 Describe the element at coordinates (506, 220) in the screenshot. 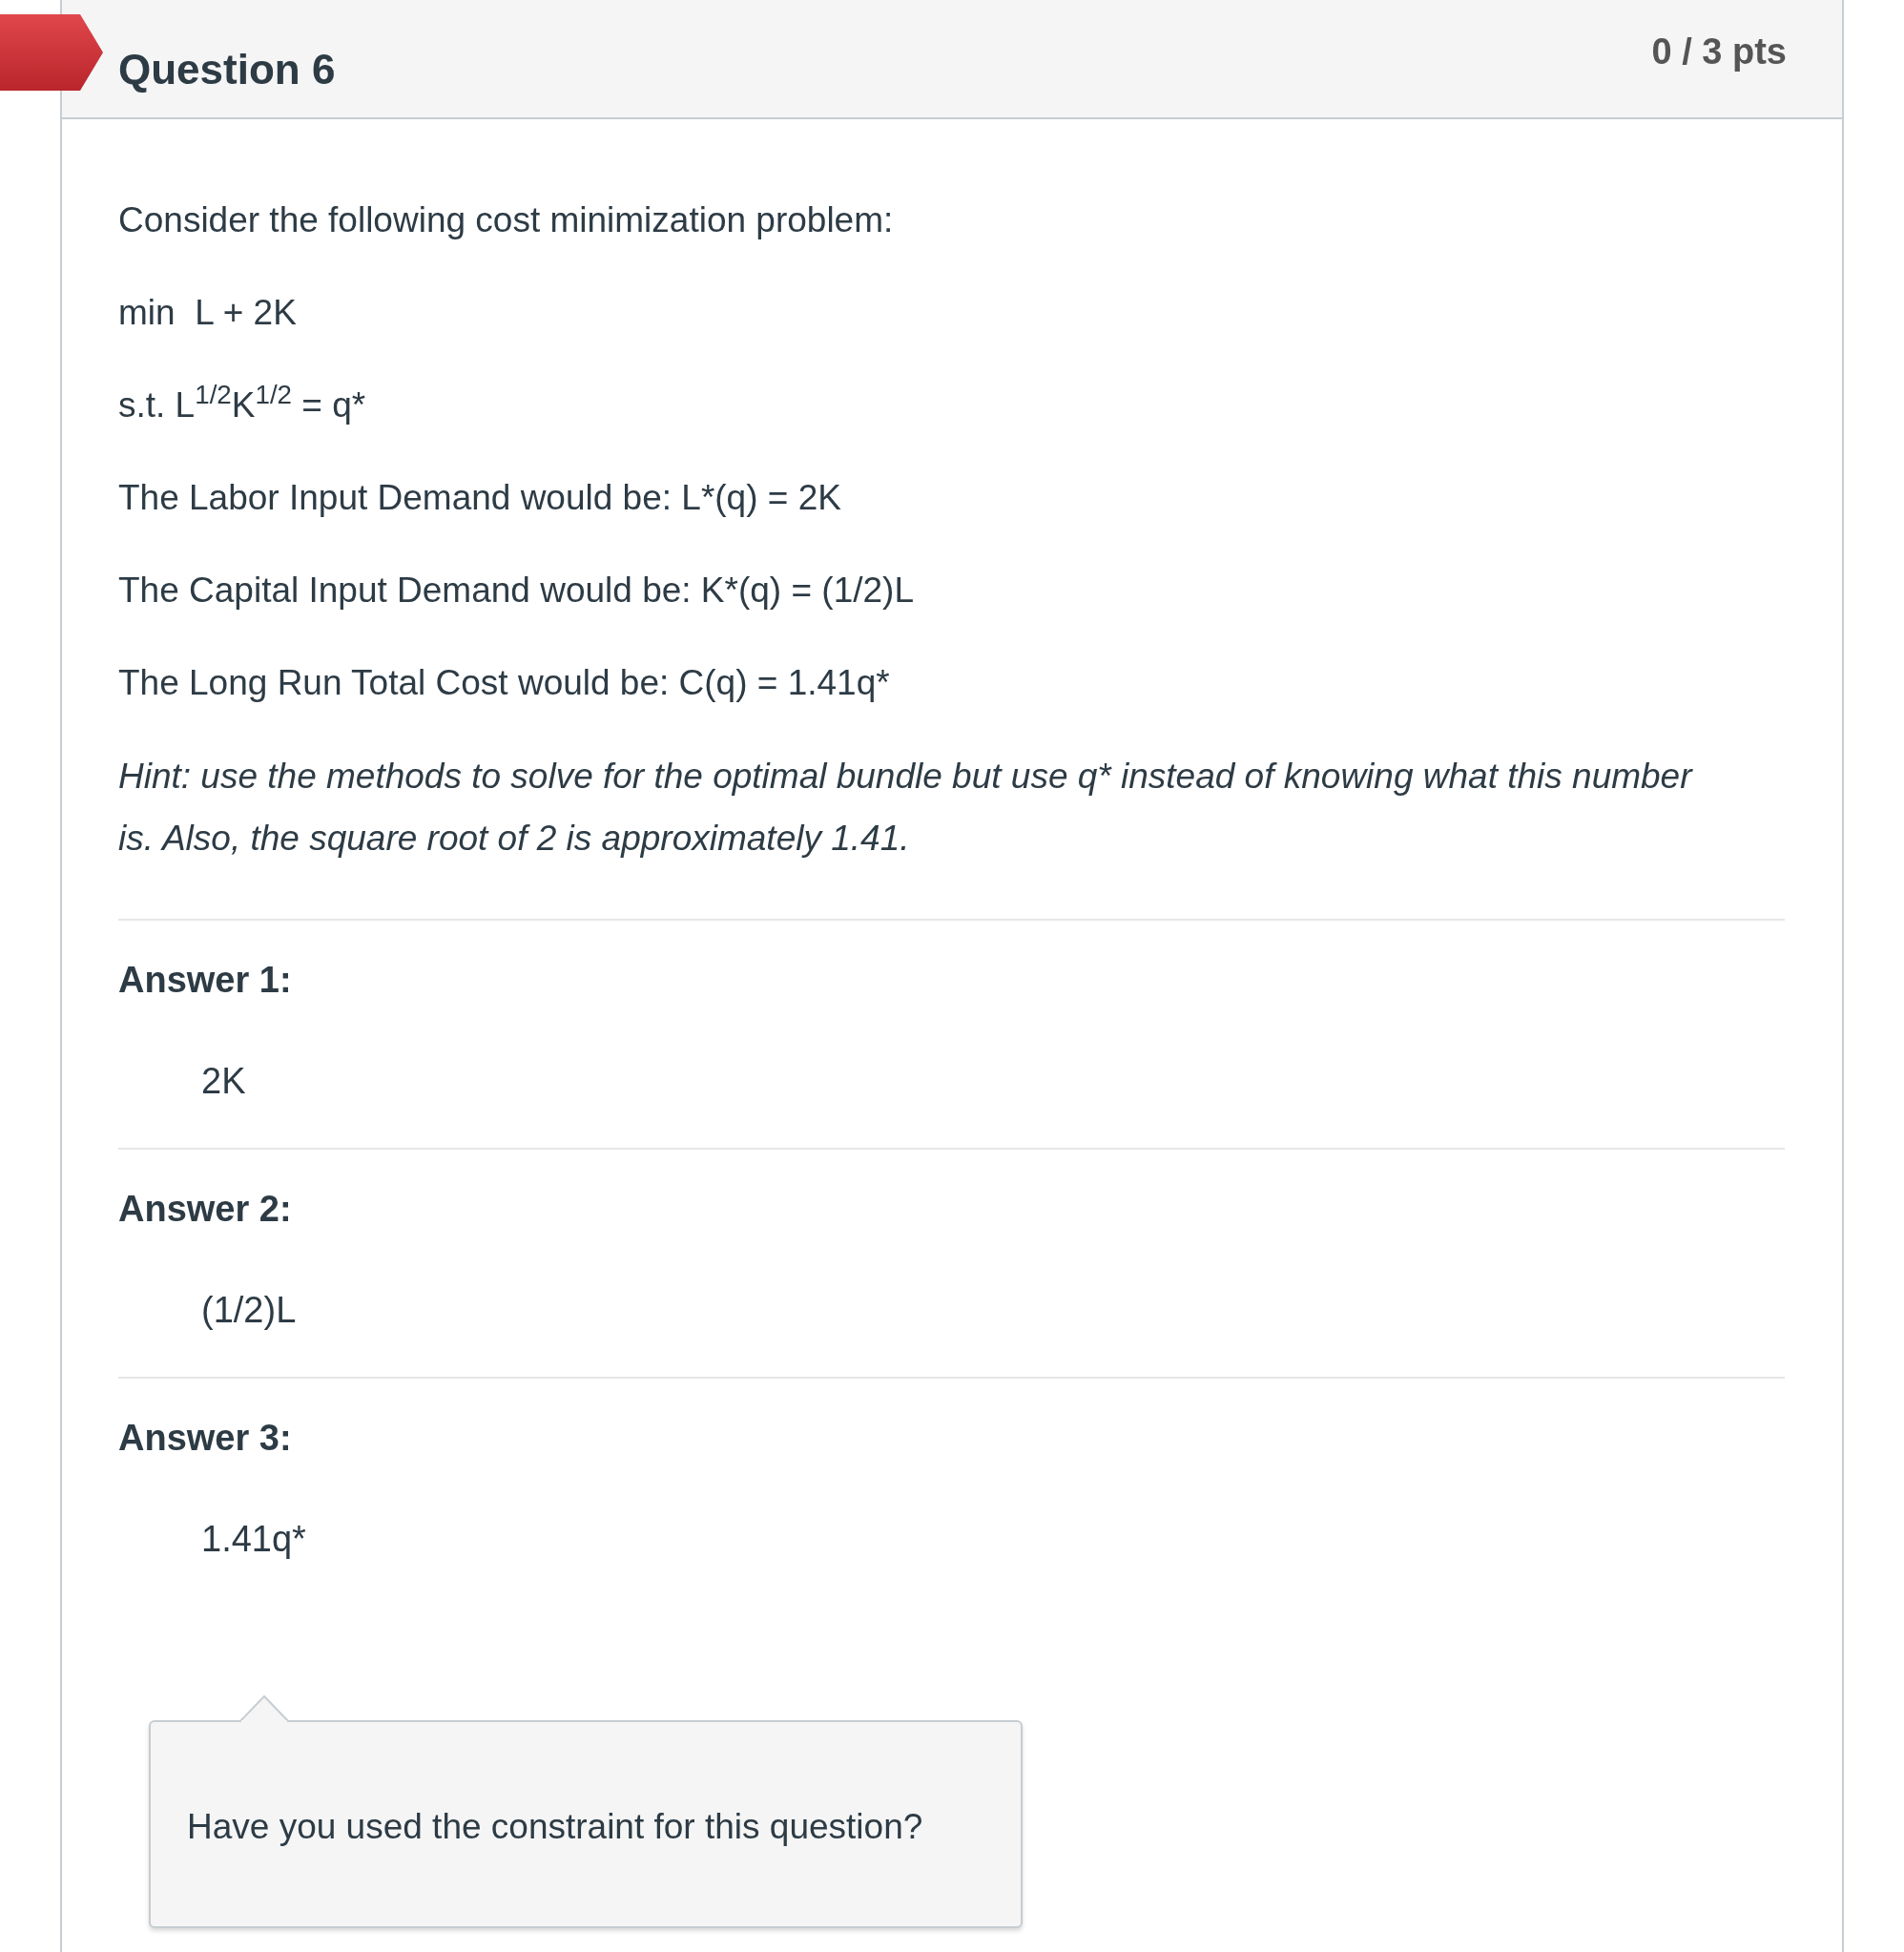

I see `question-text: Consider the following cost minimization problem:` at that location.